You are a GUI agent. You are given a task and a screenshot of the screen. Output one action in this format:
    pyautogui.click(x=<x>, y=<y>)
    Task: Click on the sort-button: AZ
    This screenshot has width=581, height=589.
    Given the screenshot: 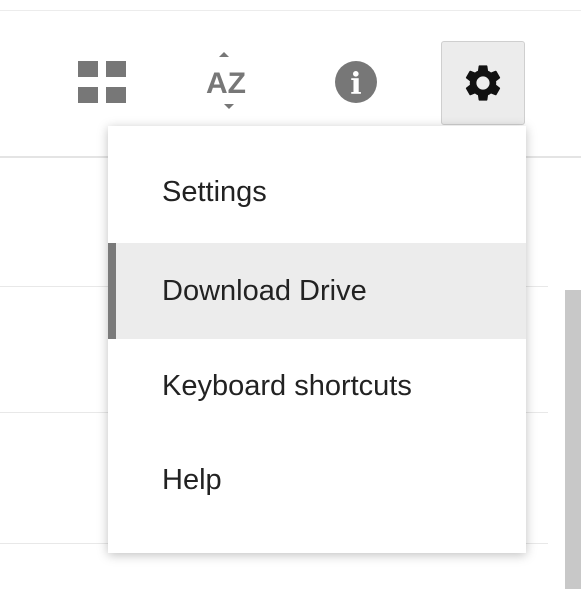 What is the action you would take?
    pyautogui.click(x=228, y=82)
    